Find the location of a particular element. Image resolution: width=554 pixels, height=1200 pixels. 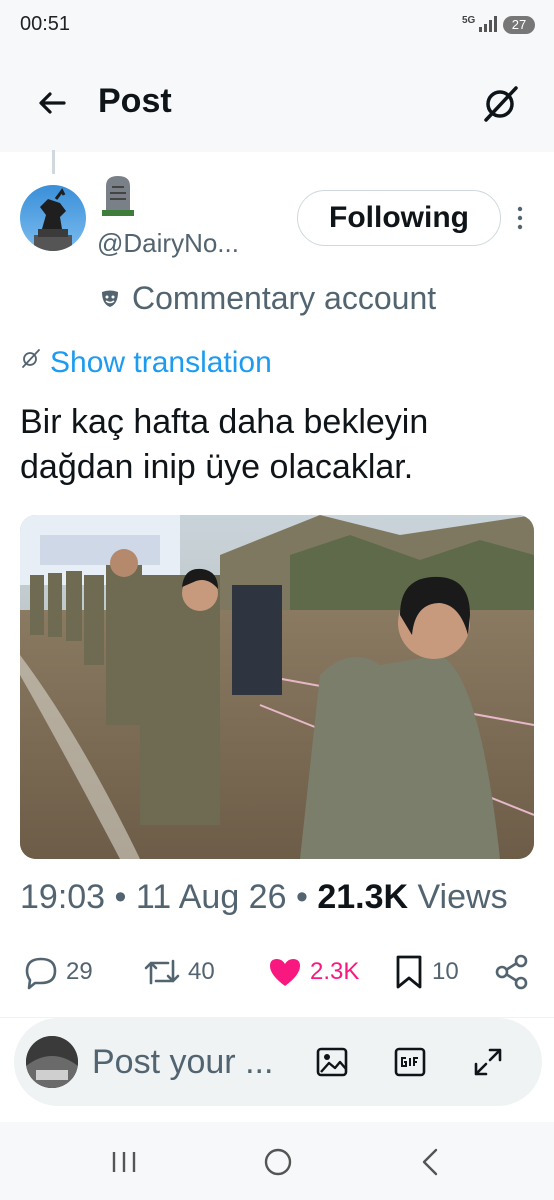

show-translation-link: Show translation is located at coordinates (146, 363).